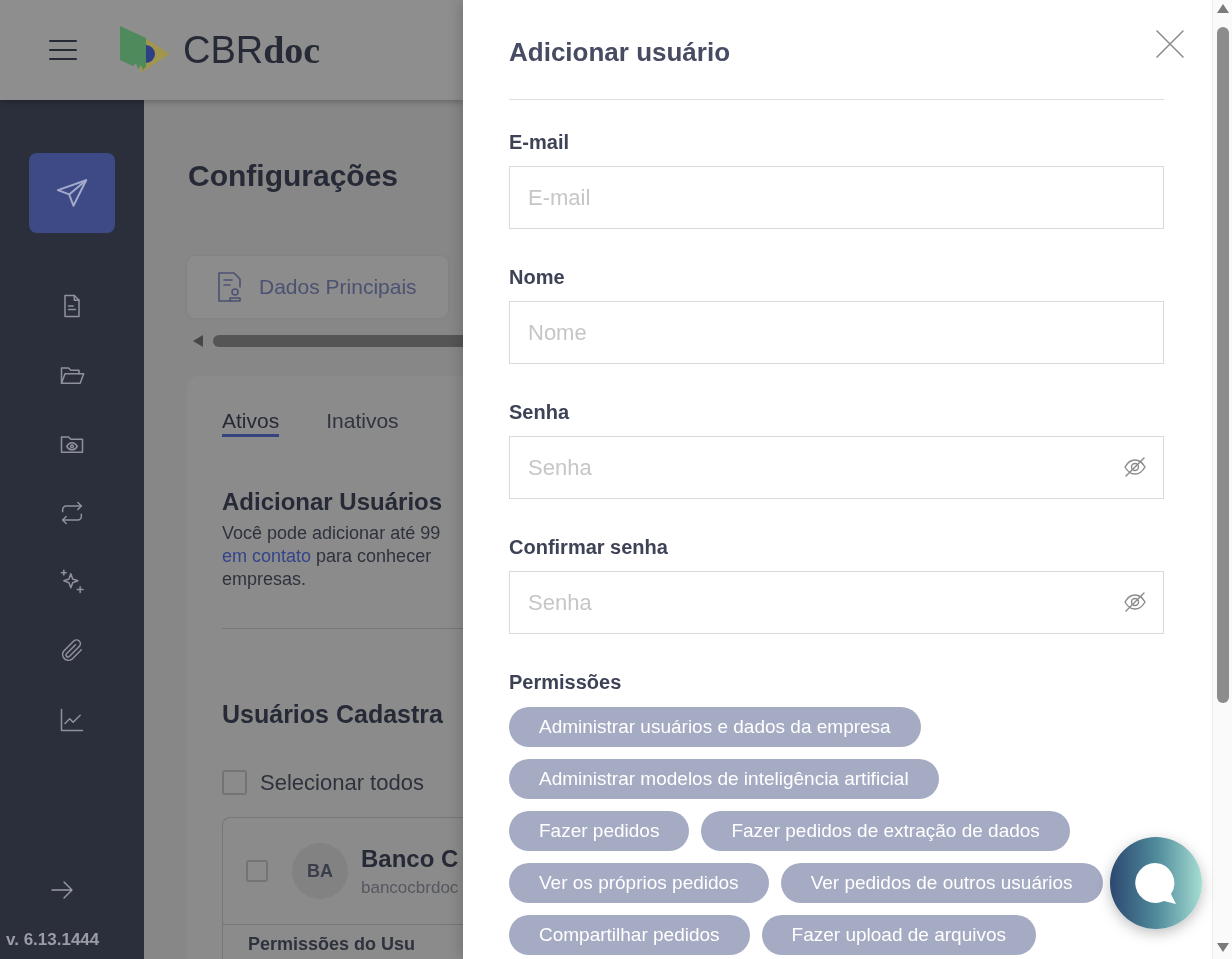 The height and width of the screenshot is (959, 1232). What do you see at coordinates (230, 287) in the screenshot?
I see `document-stamp-icon` at bounding box center [230, 287].